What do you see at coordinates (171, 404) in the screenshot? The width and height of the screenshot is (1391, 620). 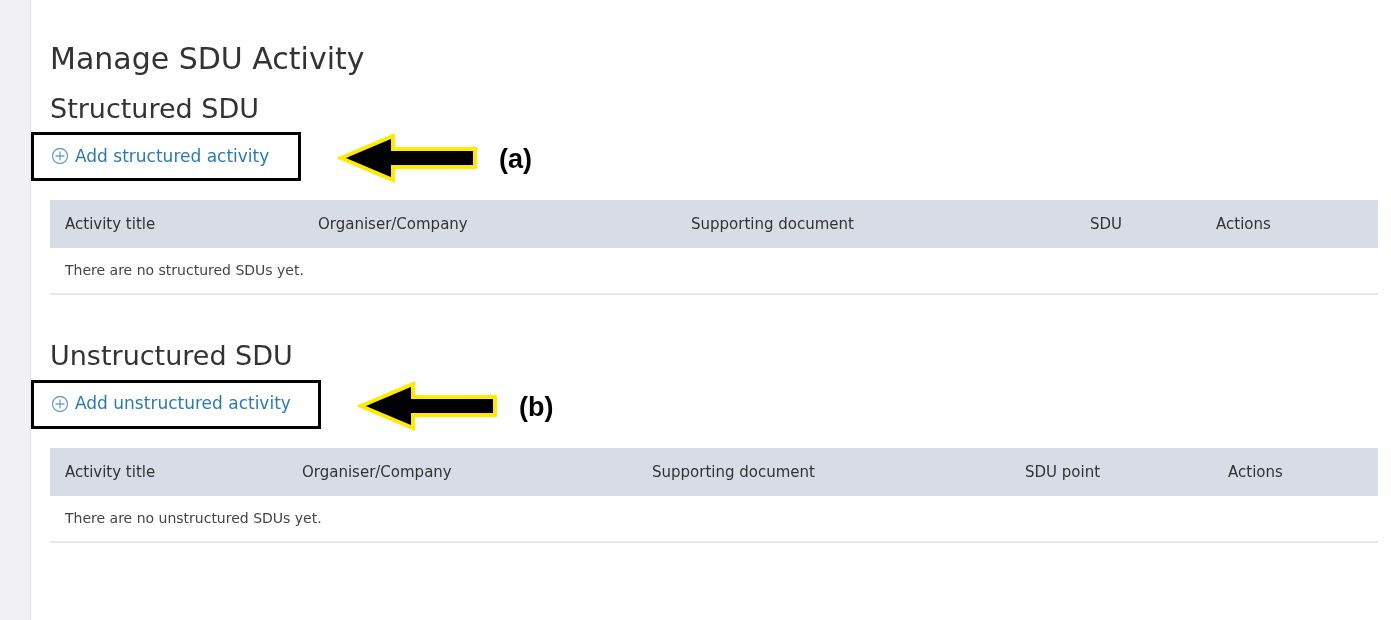 I see `add-activity-link: Add unstructured activity` at bounding box center [171, 404].